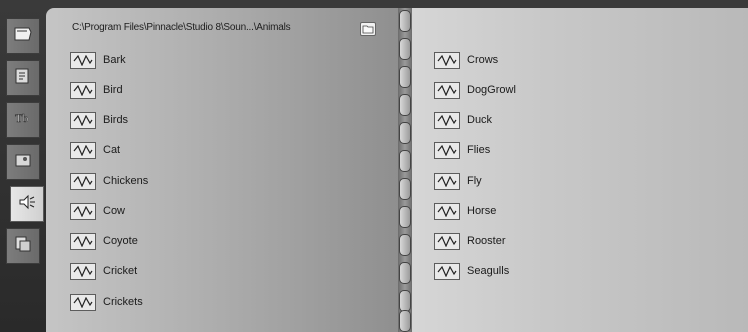 This screenshot has width=748, height=332. I want to click on sound-item-bird: Bird, so click(96, 90).